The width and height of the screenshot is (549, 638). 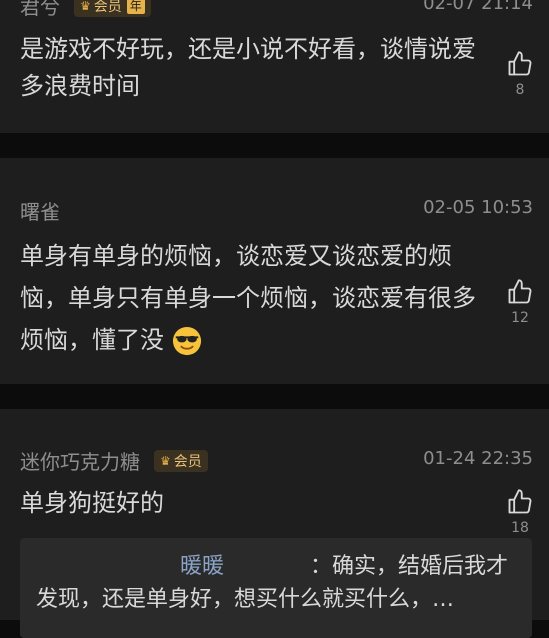 I want to click on like-count: 12, so click(x=520, y=318).